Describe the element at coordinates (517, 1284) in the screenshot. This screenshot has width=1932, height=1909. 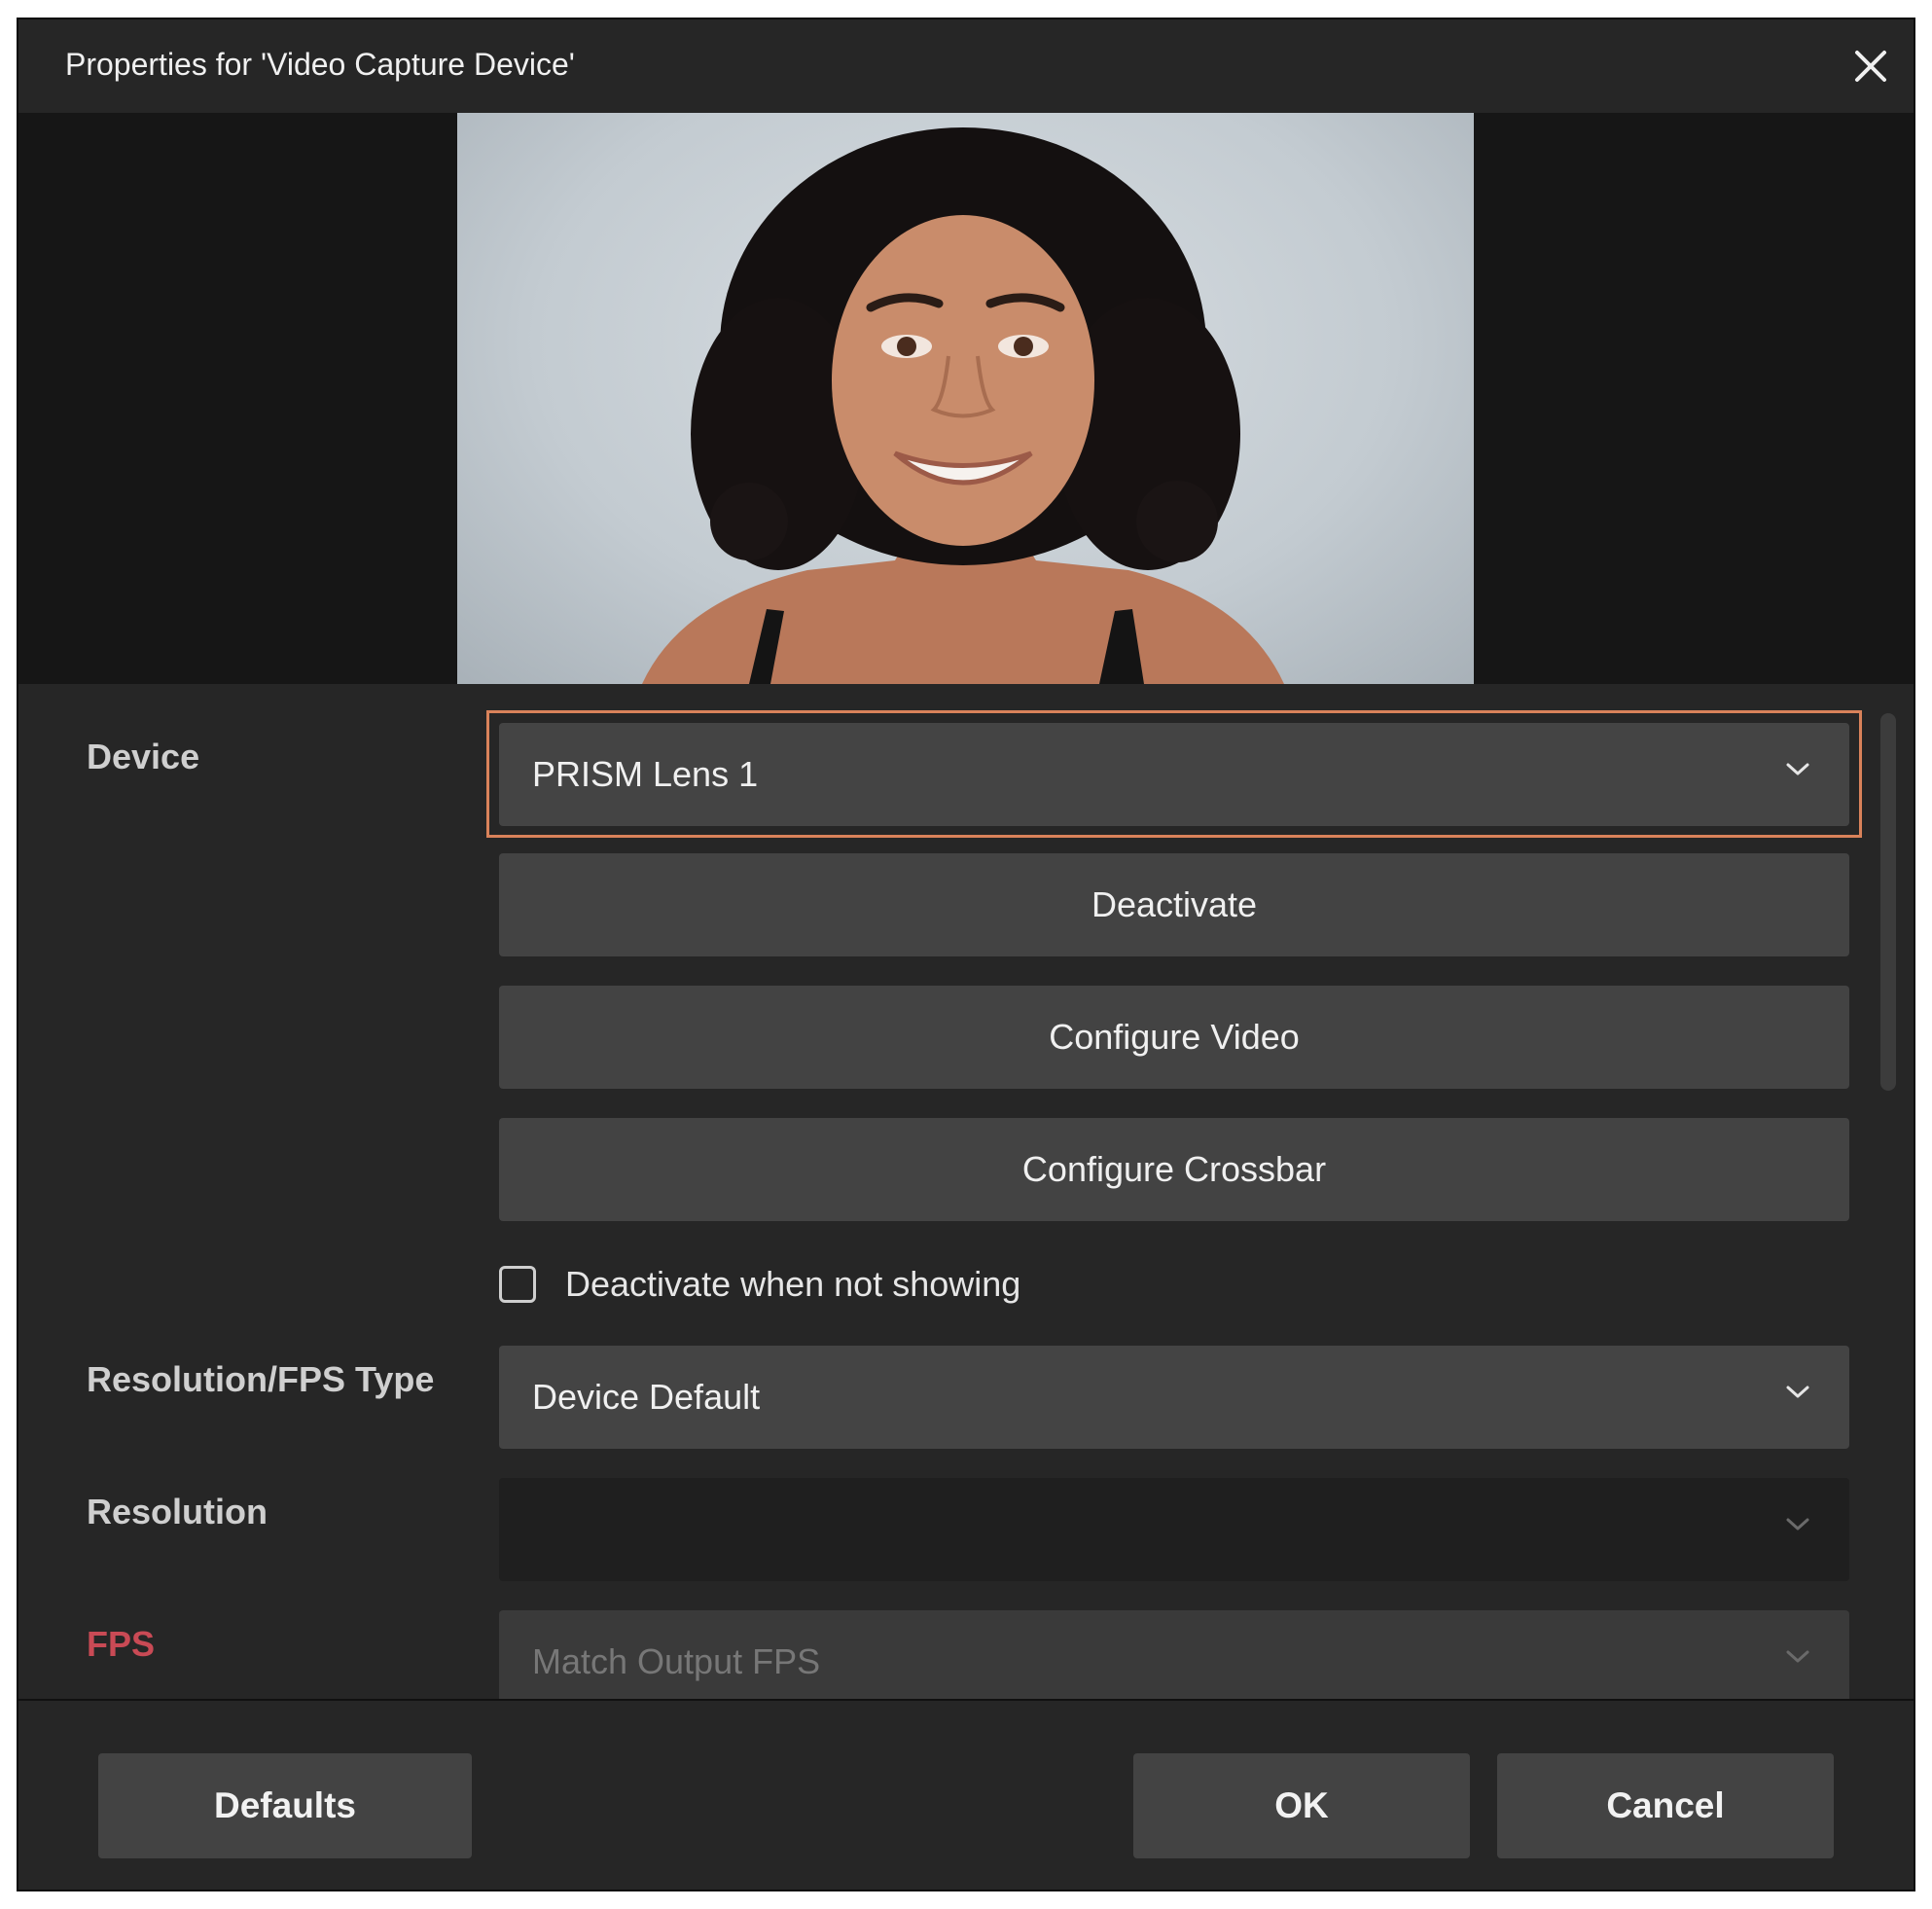
I see `deactivate-when-not-showing-checkbox` at that location.